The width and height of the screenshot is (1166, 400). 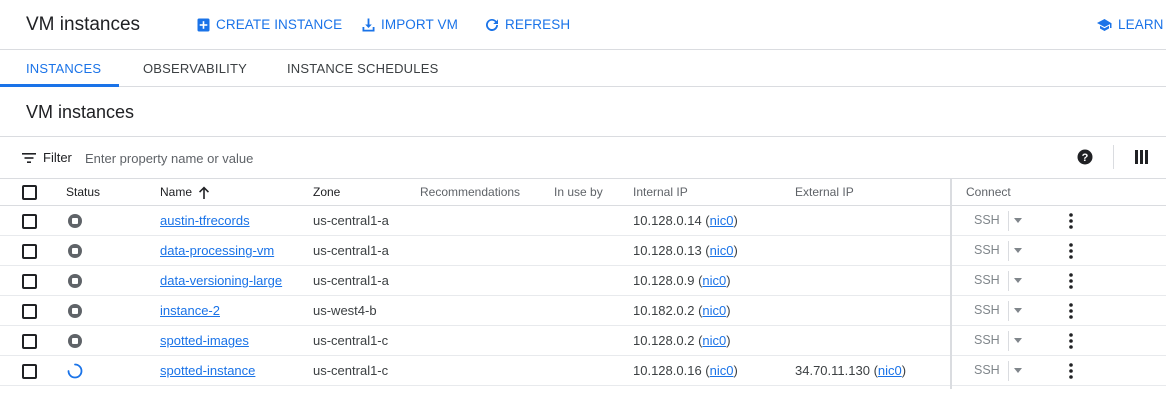 I want to click on instance-name-link: instance-2, so click(x=190, y=310).